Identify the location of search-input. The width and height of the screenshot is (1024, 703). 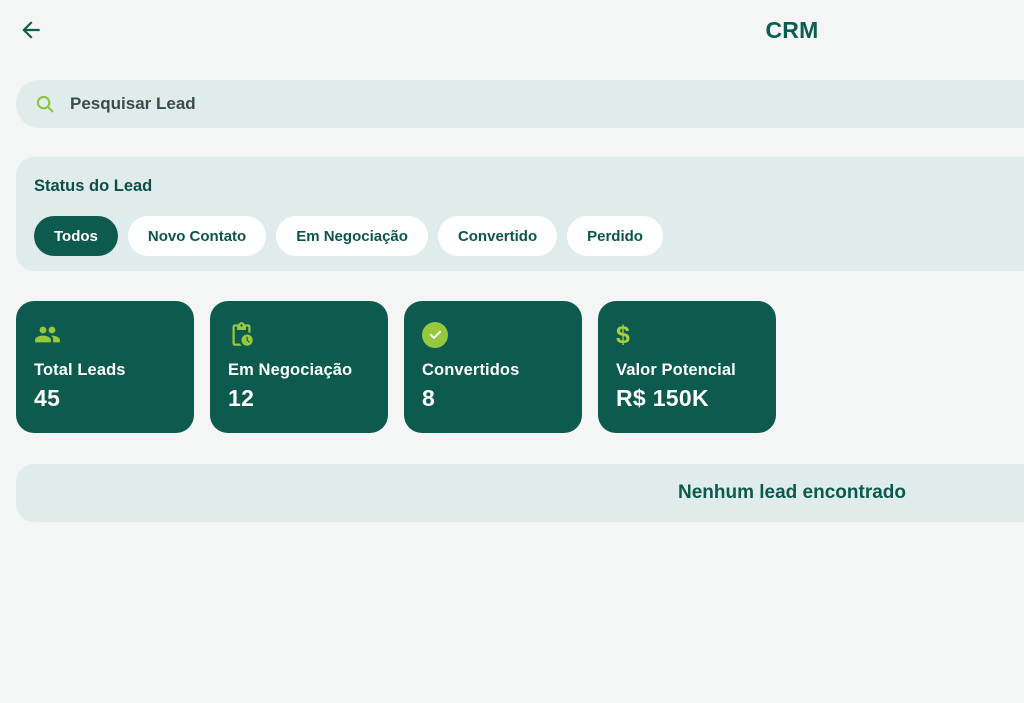
(547, 104).